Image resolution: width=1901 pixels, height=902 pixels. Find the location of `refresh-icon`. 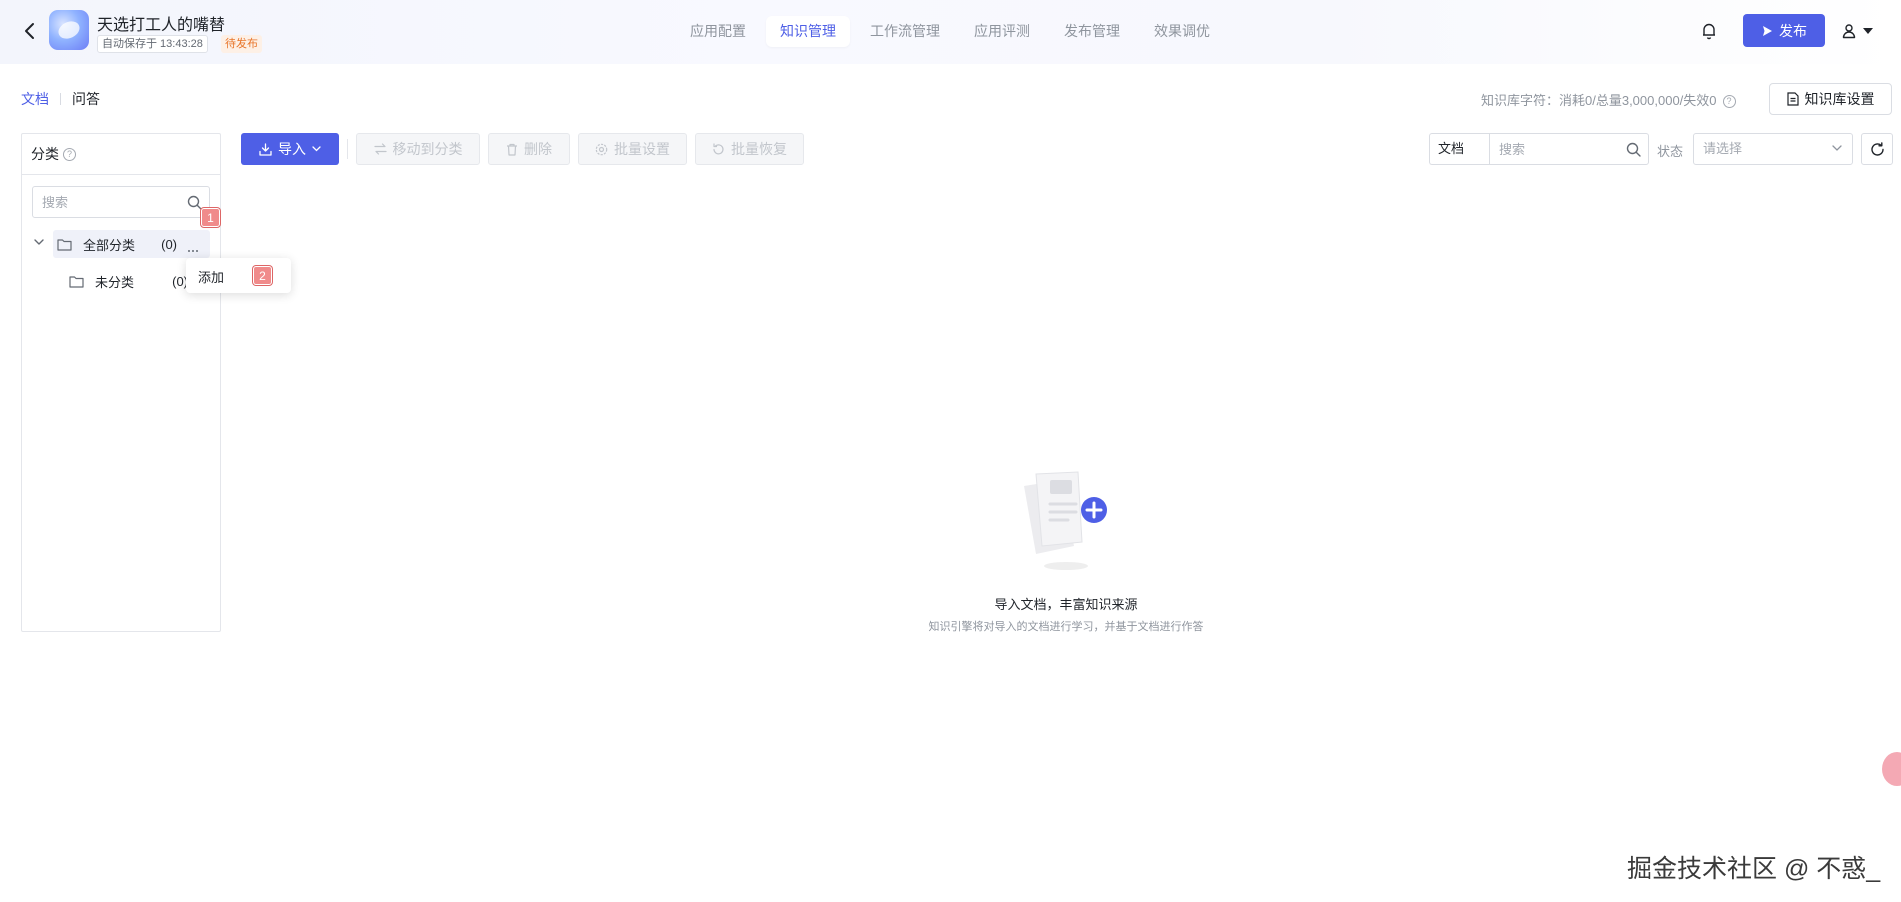

refresh-icon is located at coordinates (1877, 148).